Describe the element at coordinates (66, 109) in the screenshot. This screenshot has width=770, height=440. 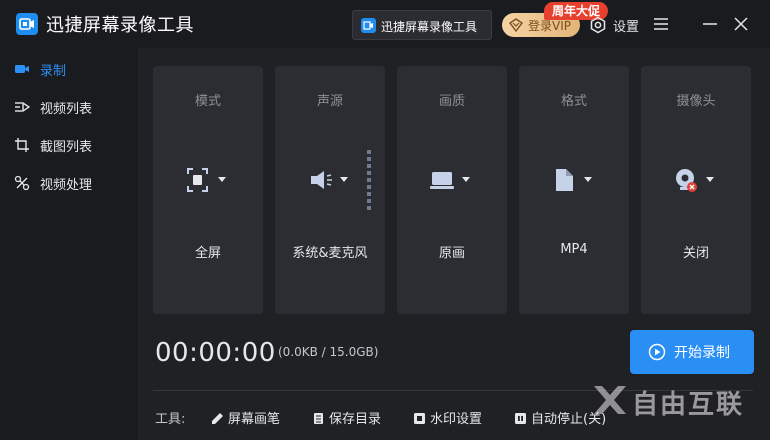
I see `sidebar-item-label: 视频列表` at that location.